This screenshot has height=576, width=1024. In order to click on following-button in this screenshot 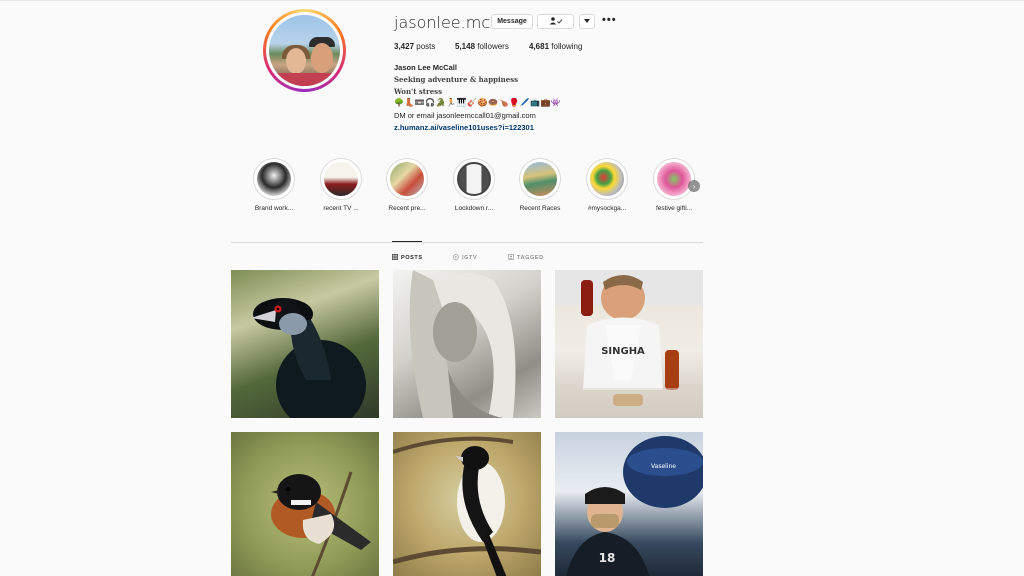, I will do `click(555, 21)`.